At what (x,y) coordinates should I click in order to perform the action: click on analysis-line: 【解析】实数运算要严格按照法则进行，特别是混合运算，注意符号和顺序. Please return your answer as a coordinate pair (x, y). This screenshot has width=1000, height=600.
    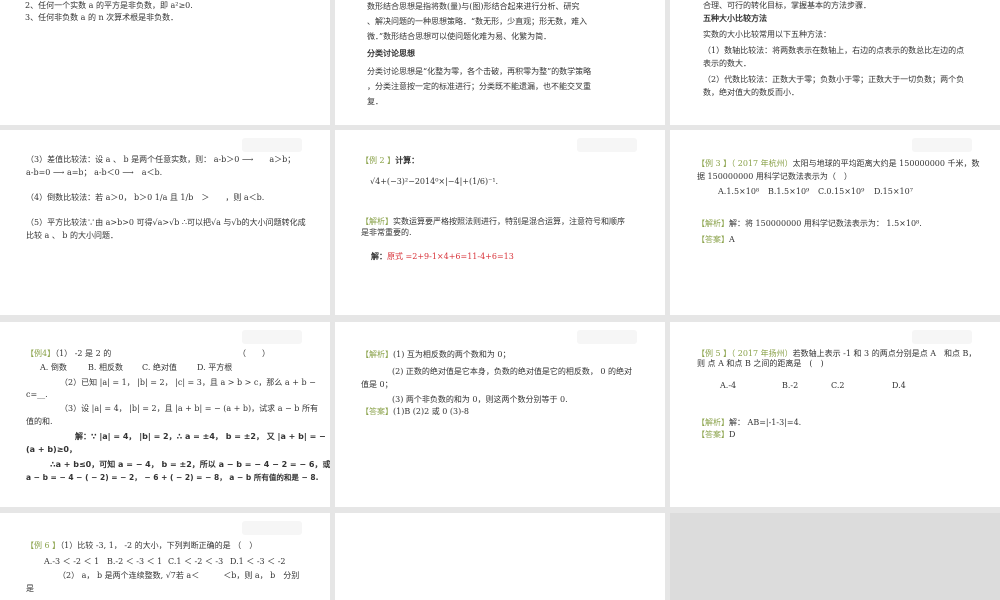
    Looking at the image, I should click on (493, 222).